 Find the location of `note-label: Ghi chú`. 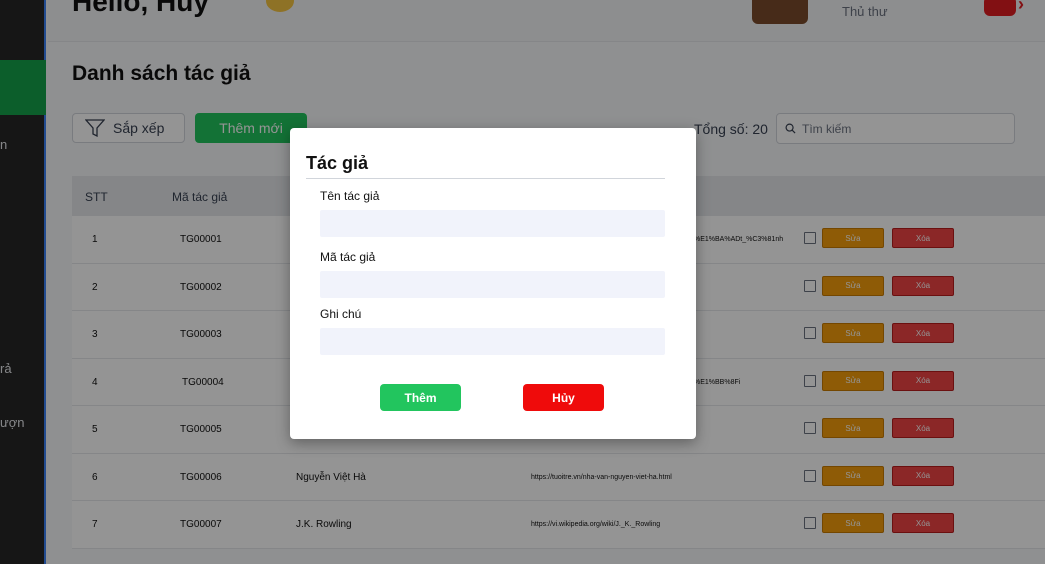

note-label: Ghi chú is located at coordinates (341, 314).